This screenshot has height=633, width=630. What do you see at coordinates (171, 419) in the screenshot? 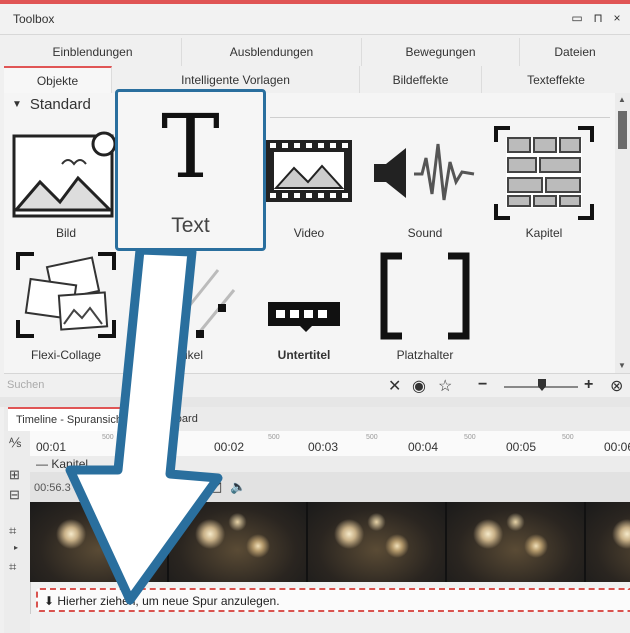
I see `tab-storyboard: Storyboard` at bounding box center [171, 419].